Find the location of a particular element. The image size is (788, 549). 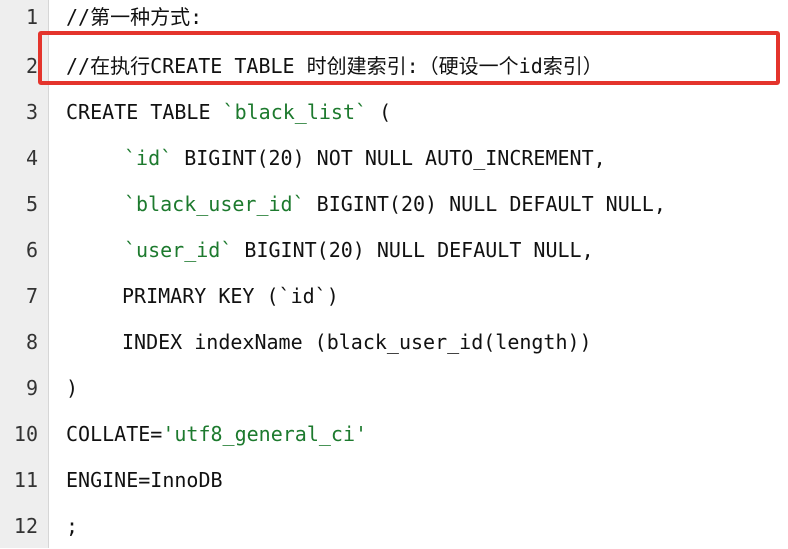

line-number: 3 is located at coordinates (31, 112).